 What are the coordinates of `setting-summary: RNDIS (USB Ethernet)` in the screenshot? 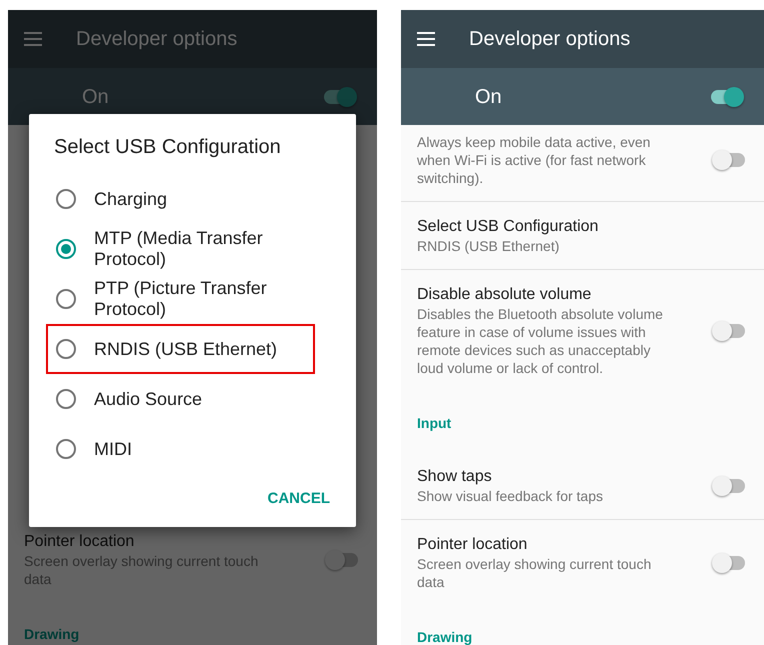 It's located at (488, 246).